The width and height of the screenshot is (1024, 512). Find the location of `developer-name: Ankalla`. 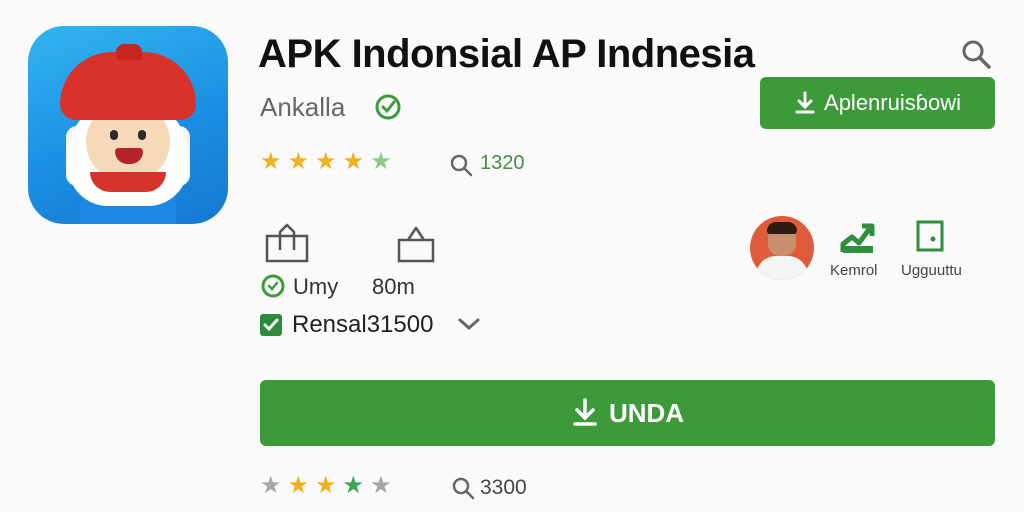

developer-name: Ankalla is located at coordinates (302, 107).